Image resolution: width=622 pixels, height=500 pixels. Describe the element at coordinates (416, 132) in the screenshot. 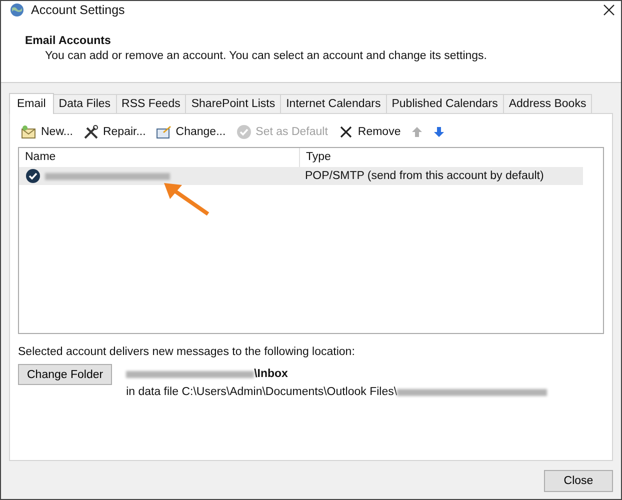

I see `arrow-up-icon` at that location.